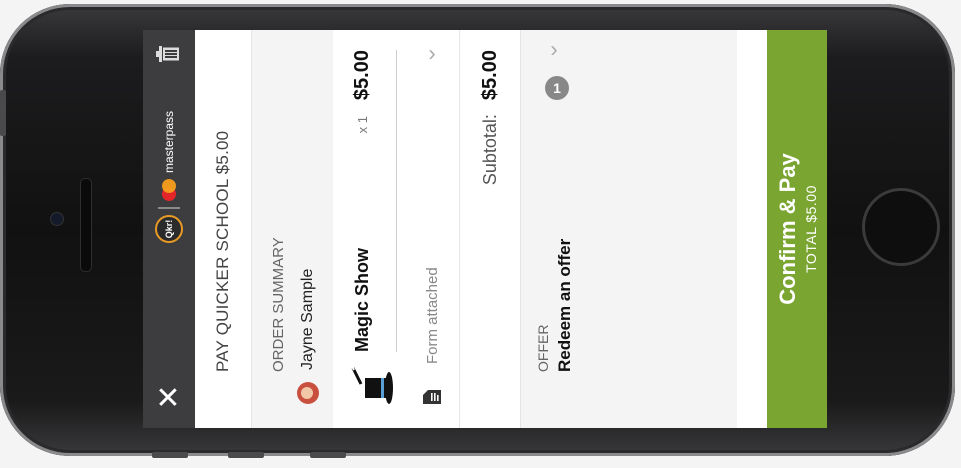 The image size is (961, 468). Describe the element at coordinates (543, 348) in the screenshot. I see `offer-label: OFFER` at that location.